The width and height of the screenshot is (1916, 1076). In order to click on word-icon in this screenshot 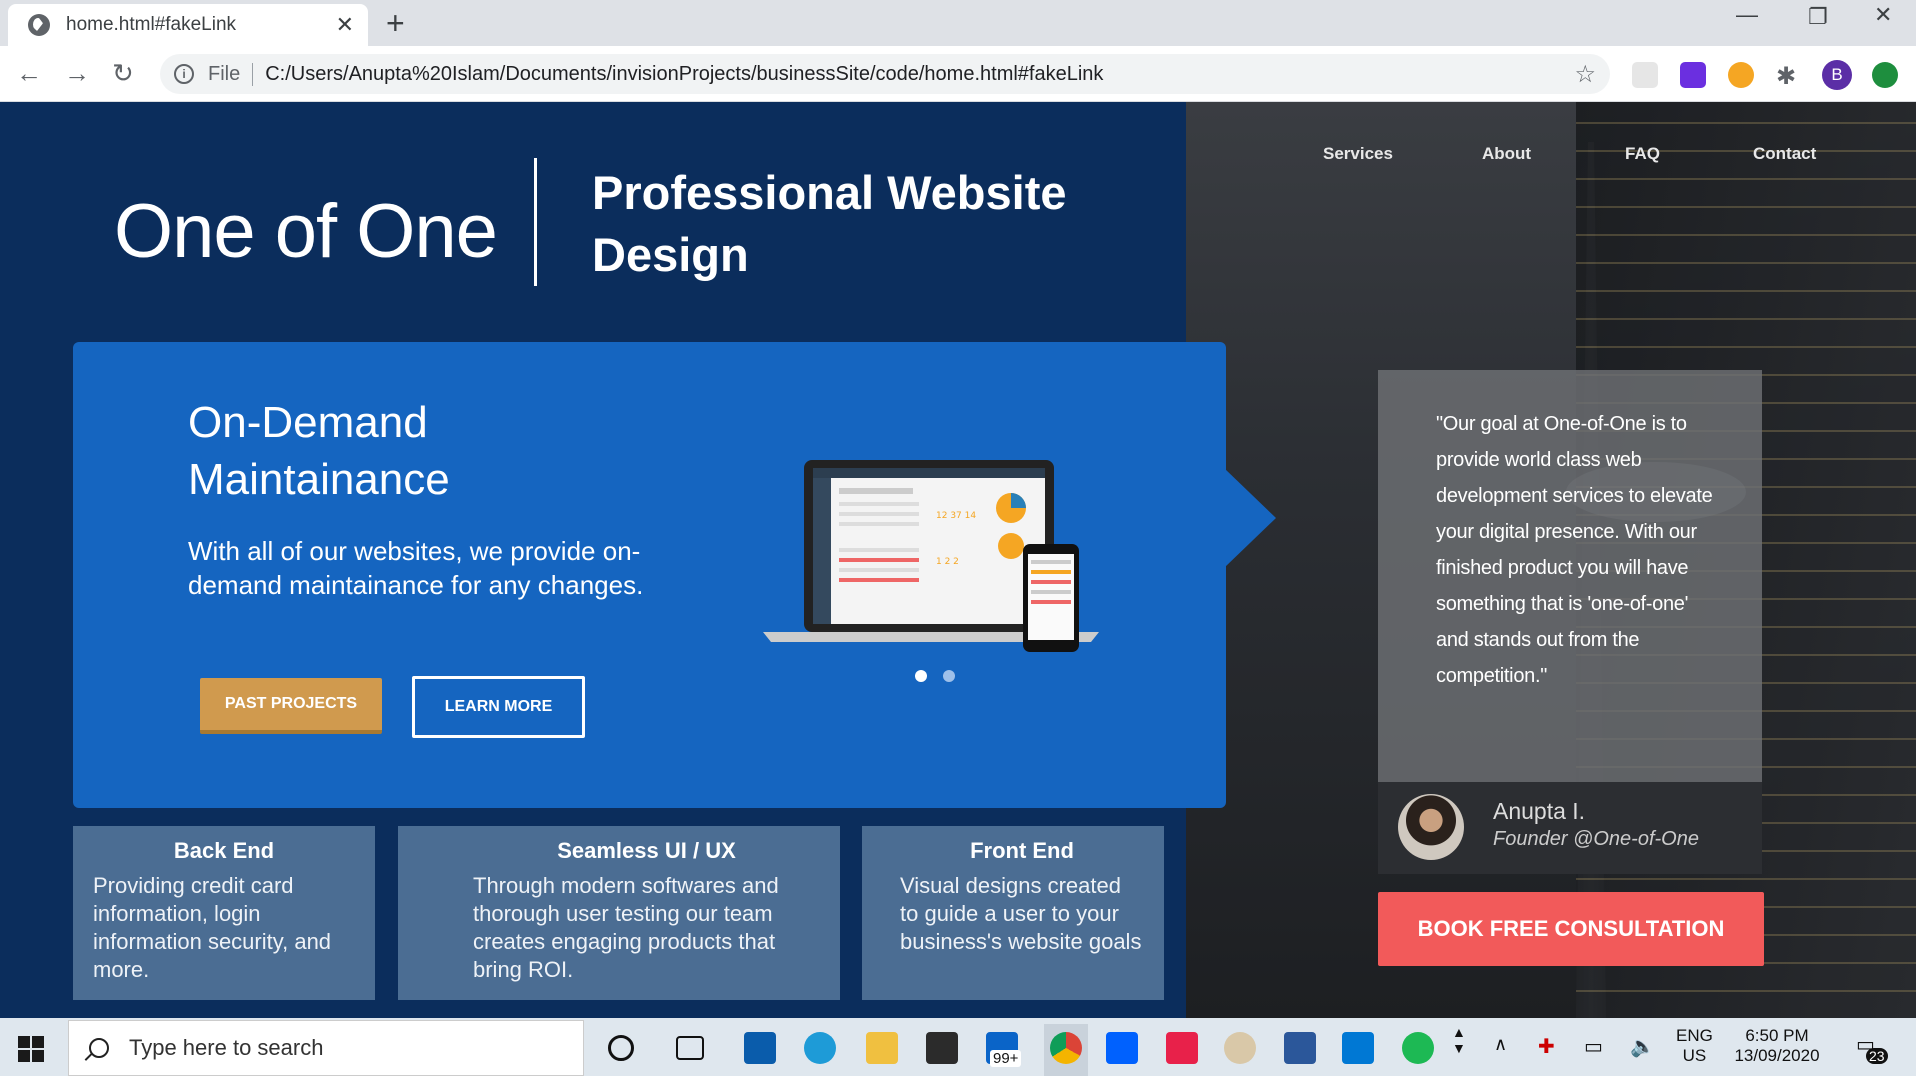, I will do `click(1300, 1048)`.